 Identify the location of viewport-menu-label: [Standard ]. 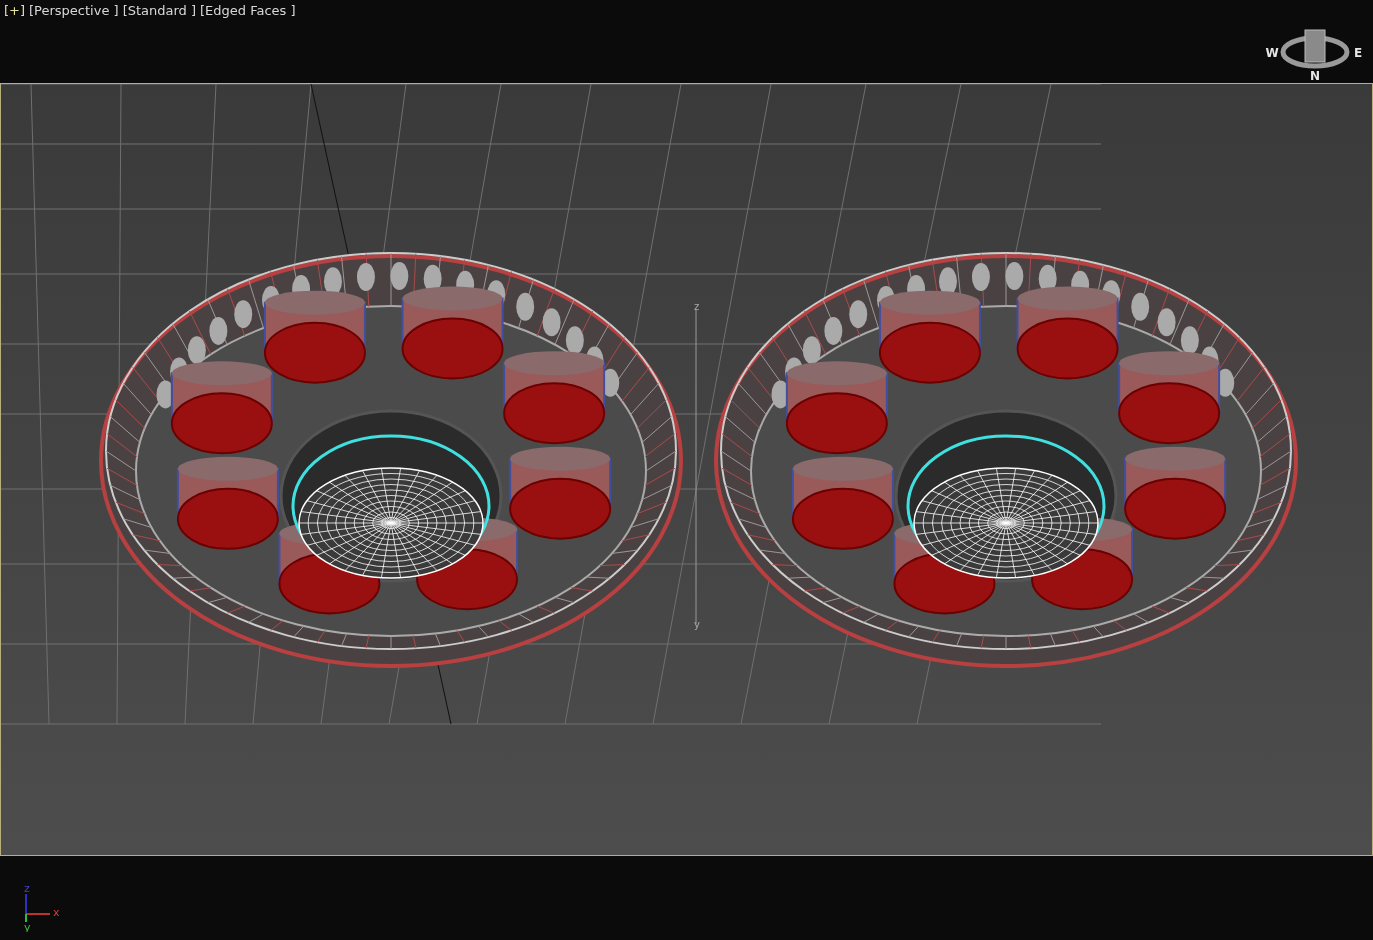
(159, 10).